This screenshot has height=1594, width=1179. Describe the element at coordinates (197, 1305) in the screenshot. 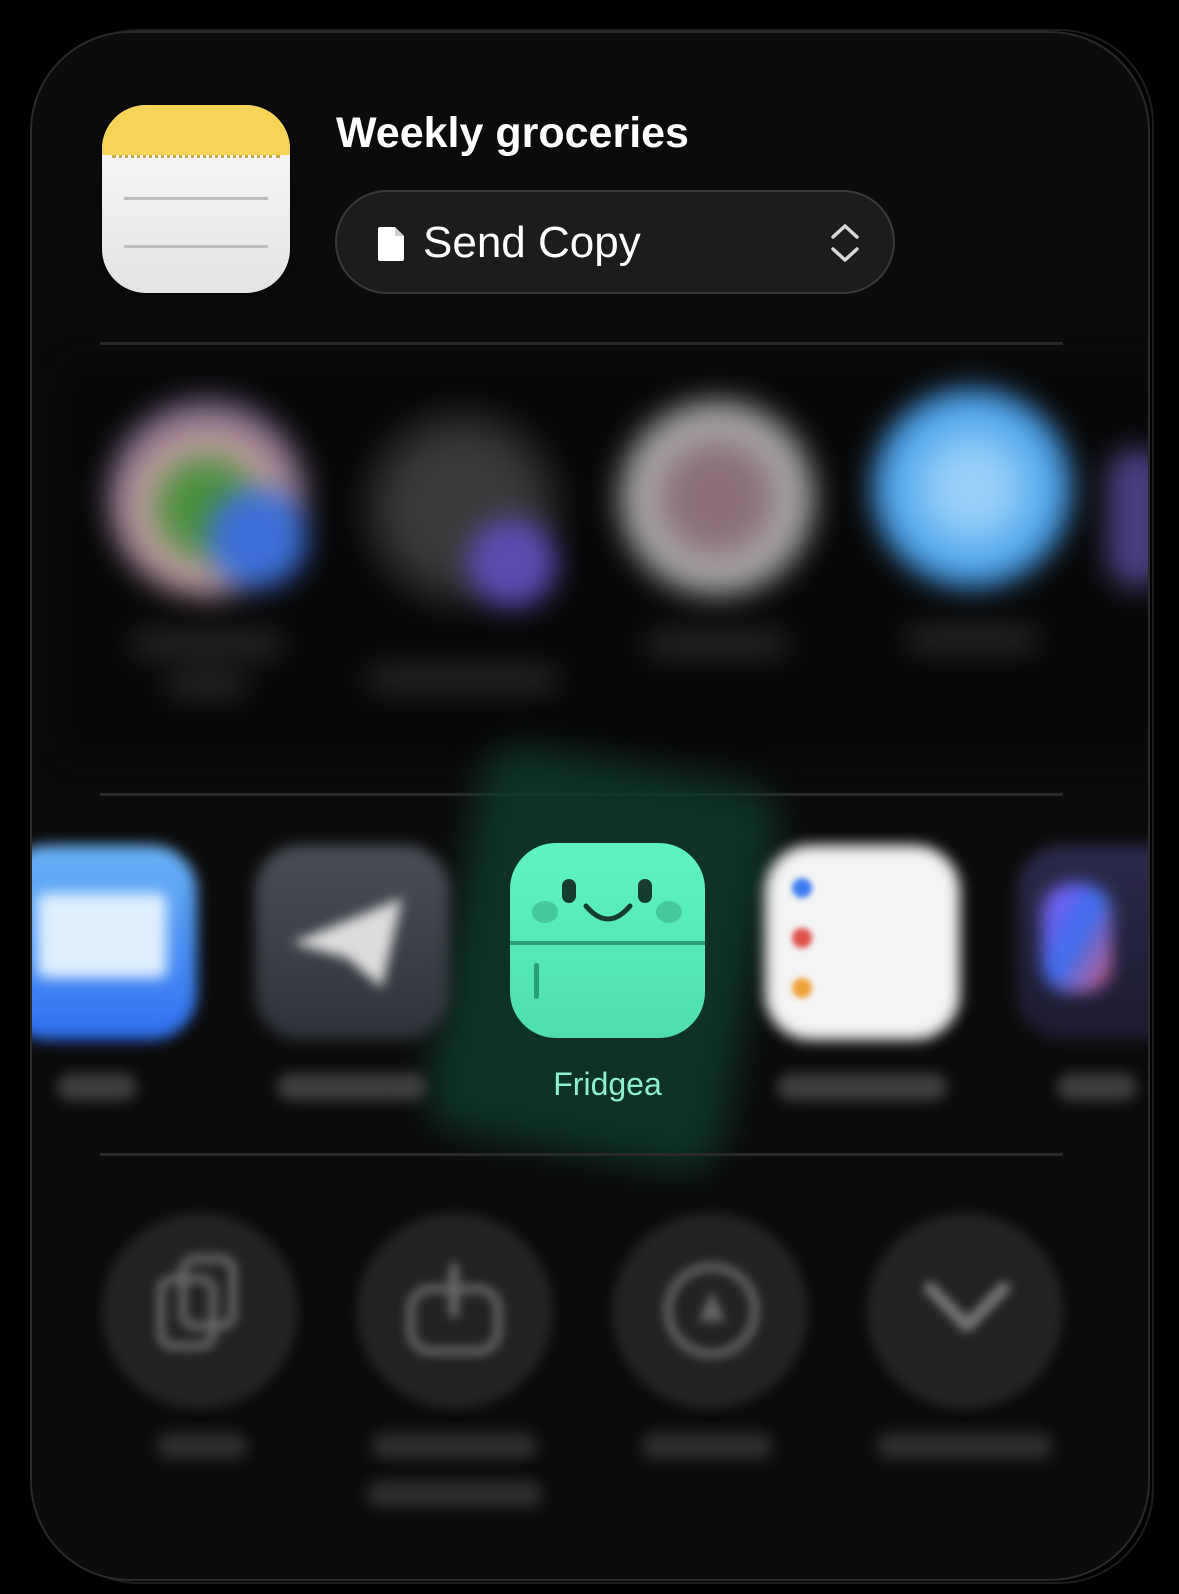

I see `copy-icon` at that location.